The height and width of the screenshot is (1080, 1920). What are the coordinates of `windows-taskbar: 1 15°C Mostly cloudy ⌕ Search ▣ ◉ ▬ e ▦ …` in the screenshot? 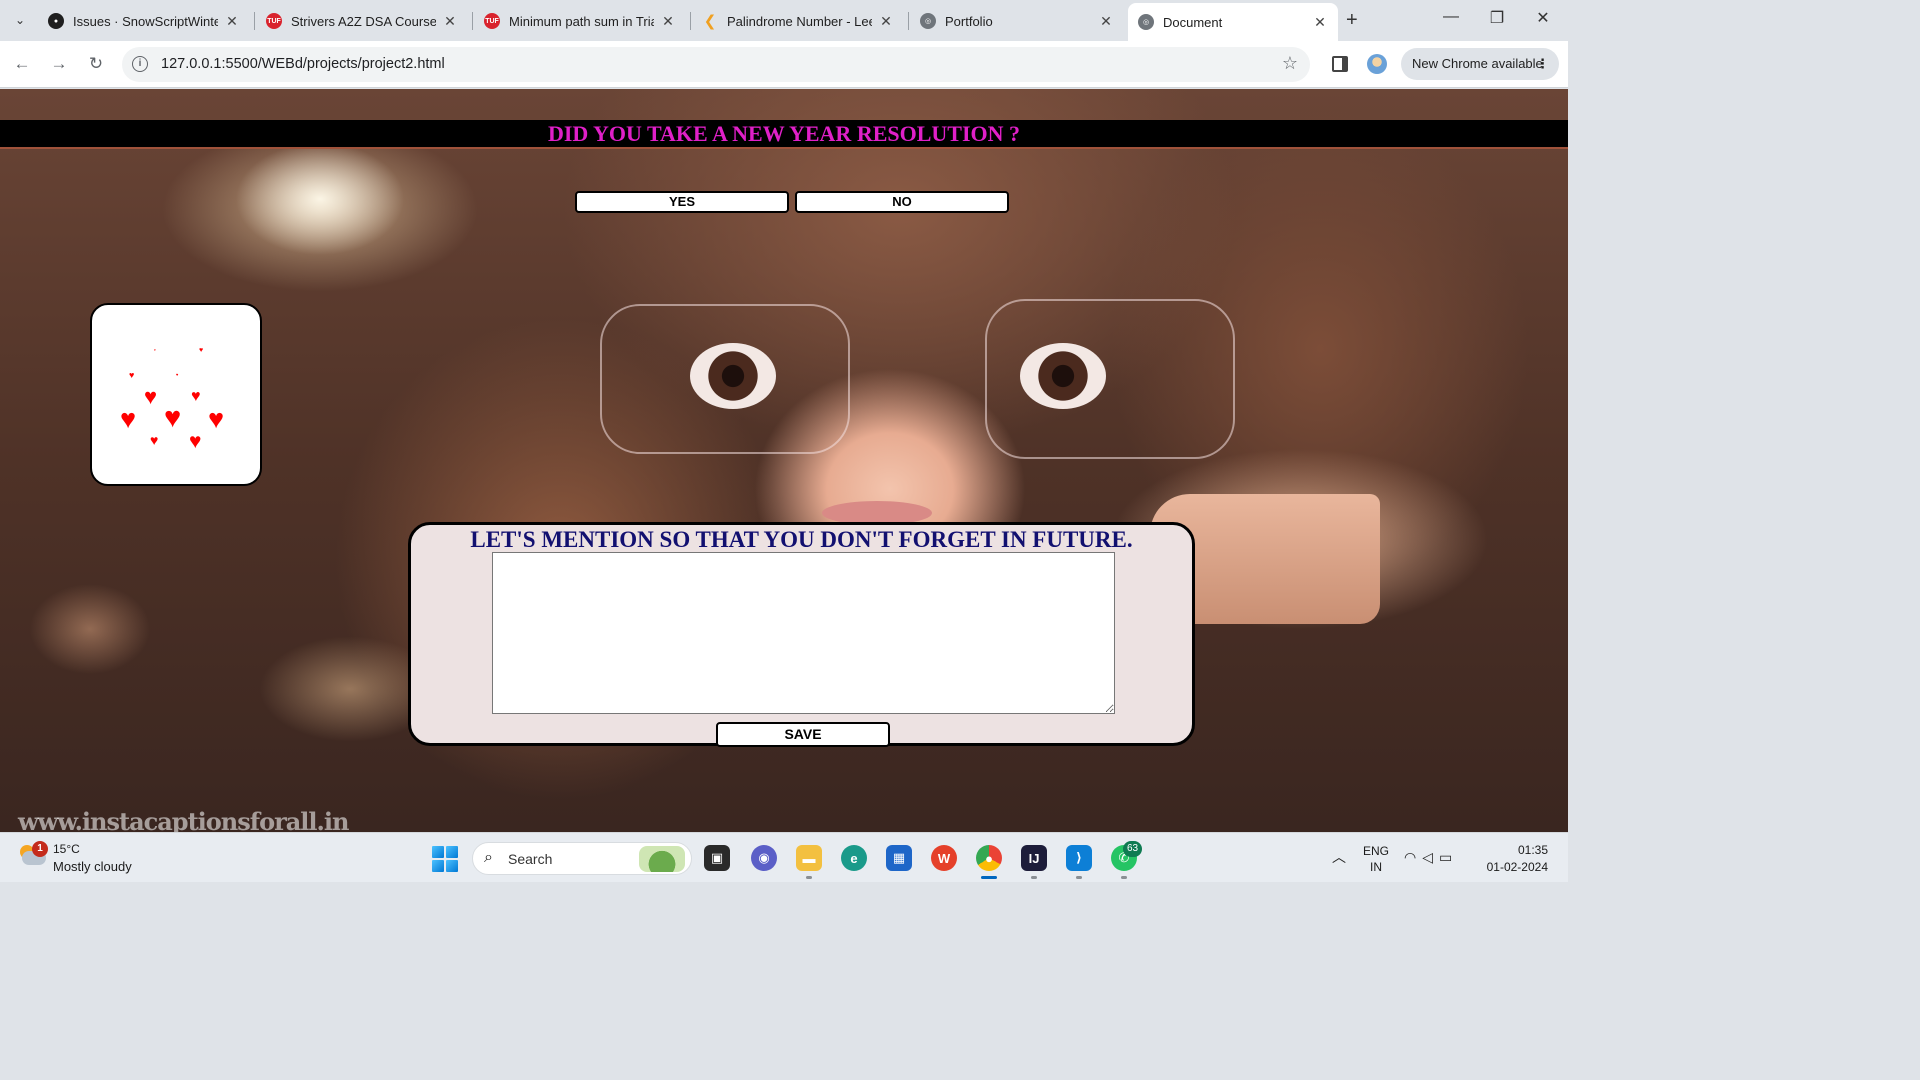 It's located at (784, 857).